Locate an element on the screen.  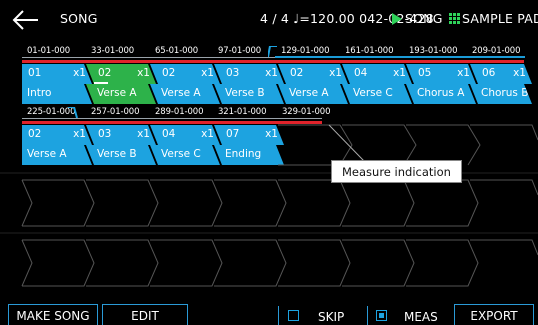
meas-label: MEAS is located at coordinates (421, 317).